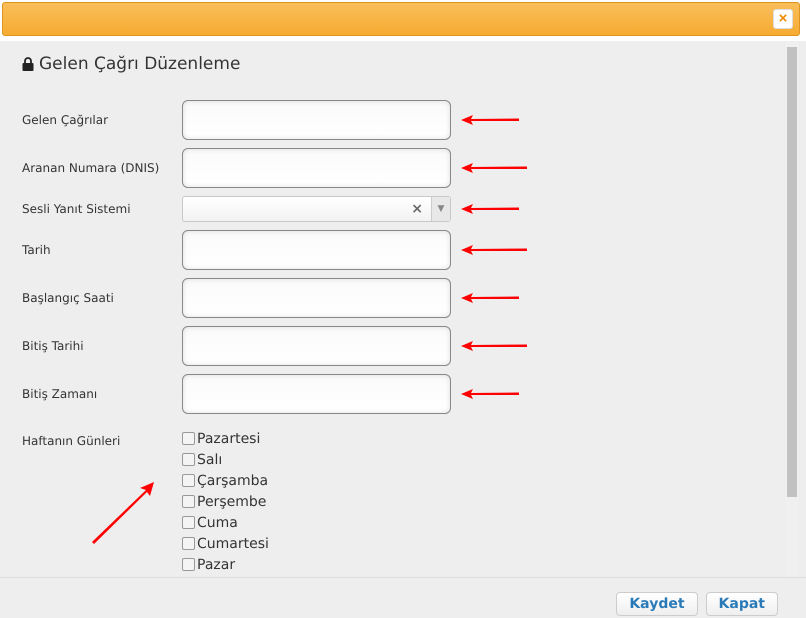 The height and width of the screenshot is (618, 806). Describe the element at coordinates (72, 440) in the screenshot. I see `field-label: Haftanın Günleri` at that location.